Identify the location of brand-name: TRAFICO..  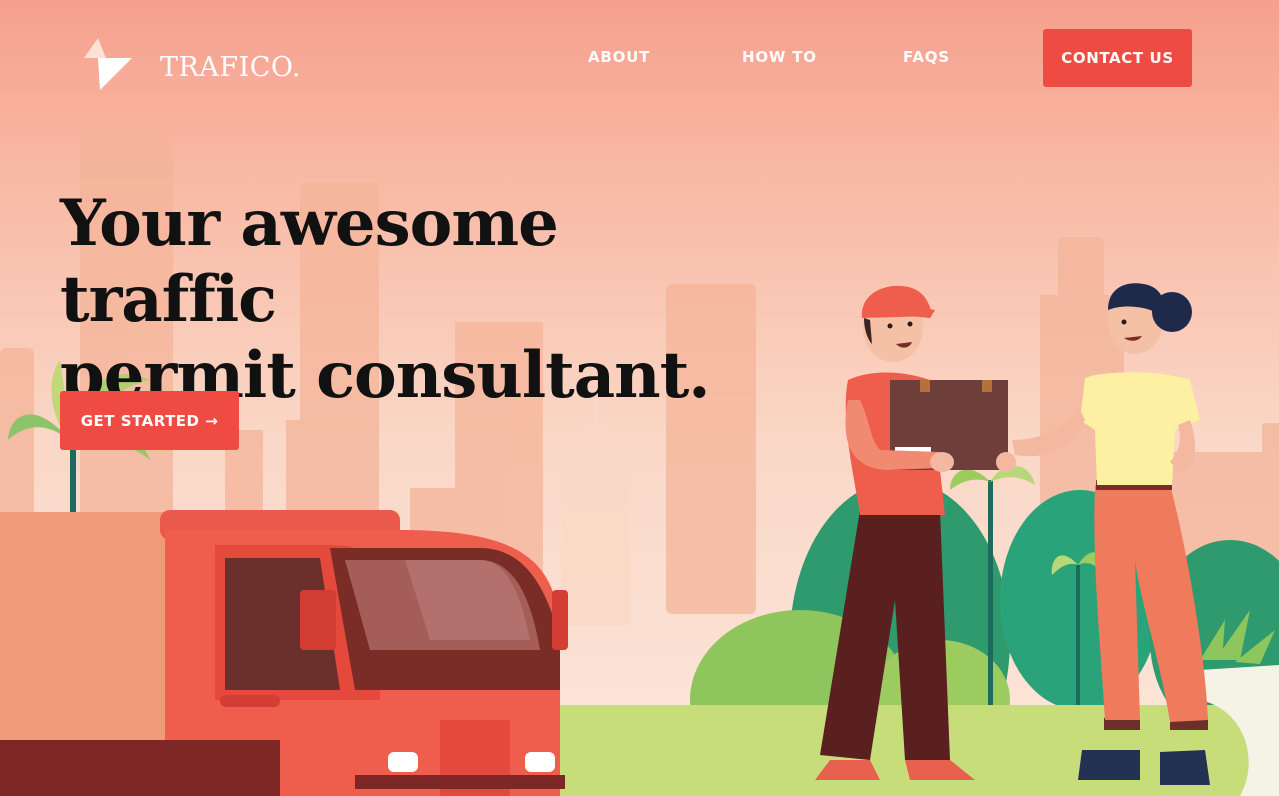
(231, 67).